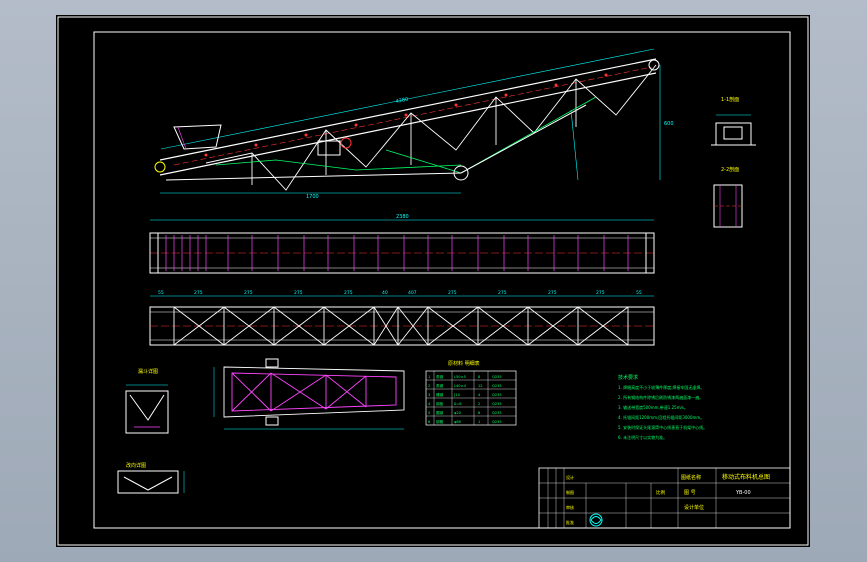  I want to click on truss-dim-9: 275, so click(502, 293).